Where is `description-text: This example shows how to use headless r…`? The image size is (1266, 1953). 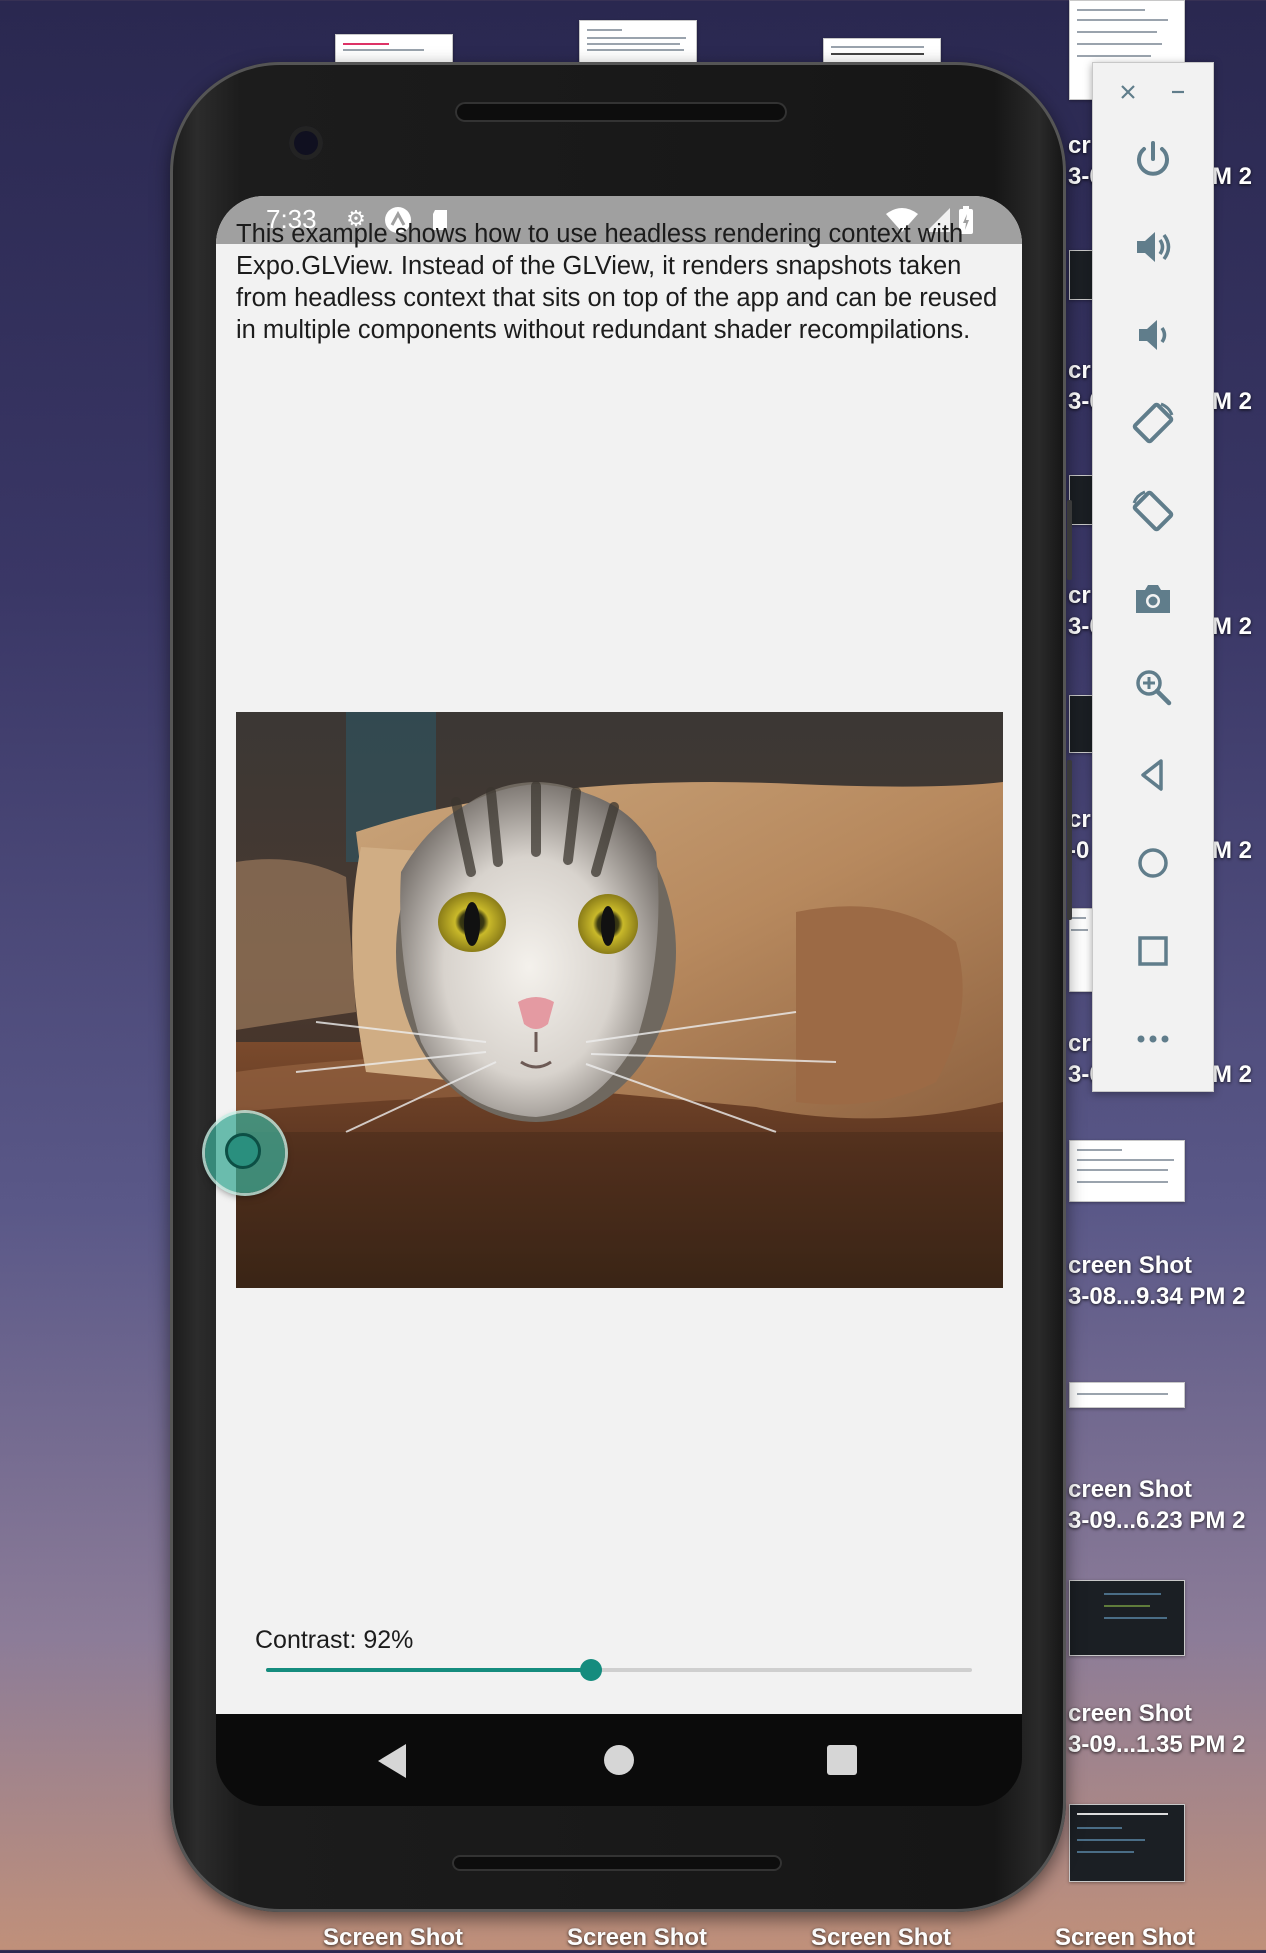 description-text: This example shows how to use headless r… is located at coordinates (617, 282).